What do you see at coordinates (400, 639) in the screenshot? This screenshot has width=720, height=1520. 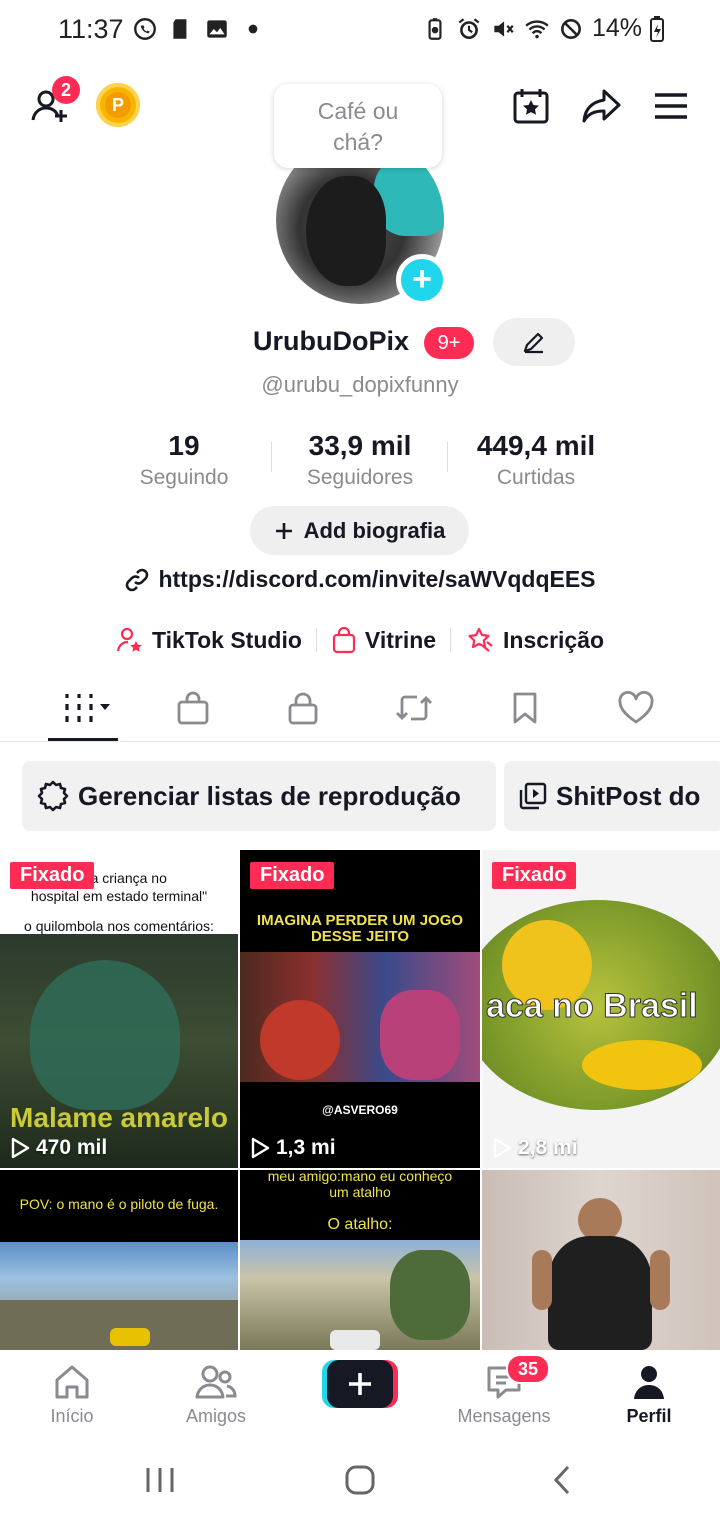 I see `showcase-label: Vitrine` at bounding box center [400, 639].